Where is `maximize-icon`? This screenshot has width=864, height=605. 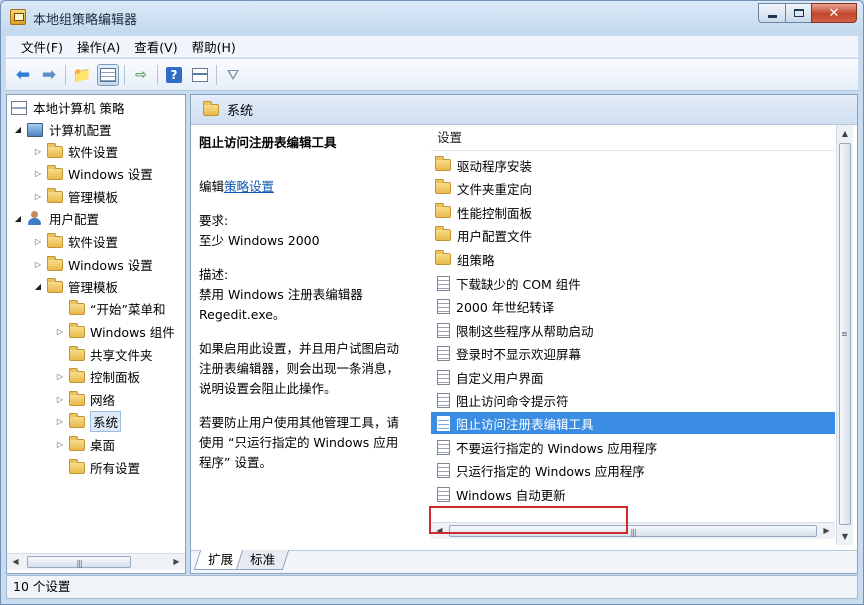
maximize-icon is located at coordinates (798, 13).